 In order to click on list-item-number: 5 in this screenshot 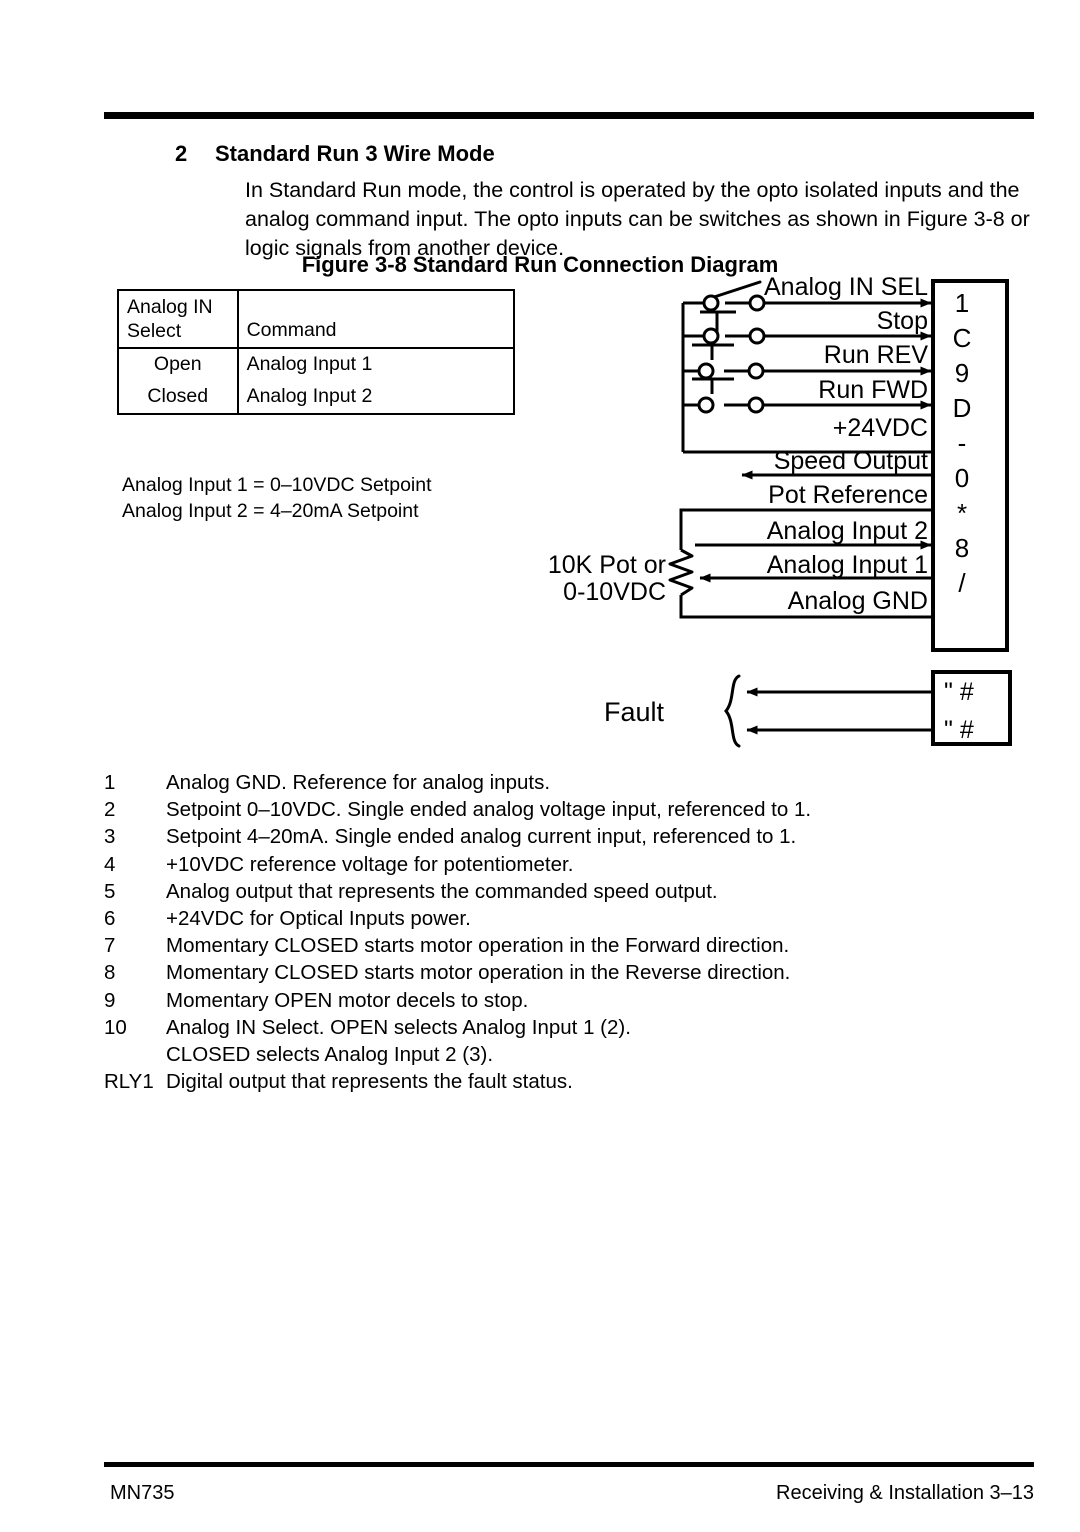, I will do `click(110, 891)`.